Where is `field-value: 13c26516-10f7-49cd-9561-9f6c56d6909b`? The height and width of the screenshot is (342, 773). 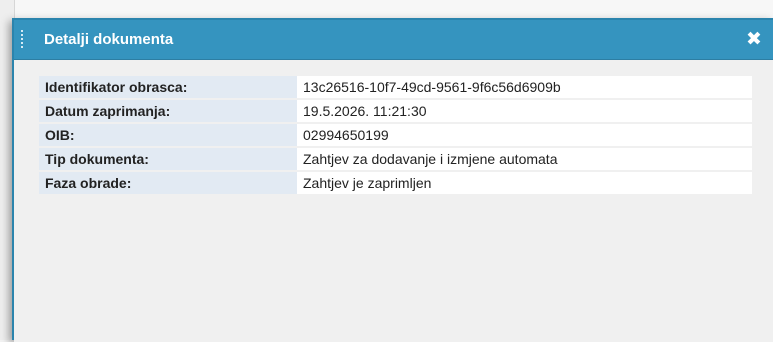
field-value: 13c26516-10f7-49cd-9561-9f6c56d6909b is located at coordinates (524, 88).